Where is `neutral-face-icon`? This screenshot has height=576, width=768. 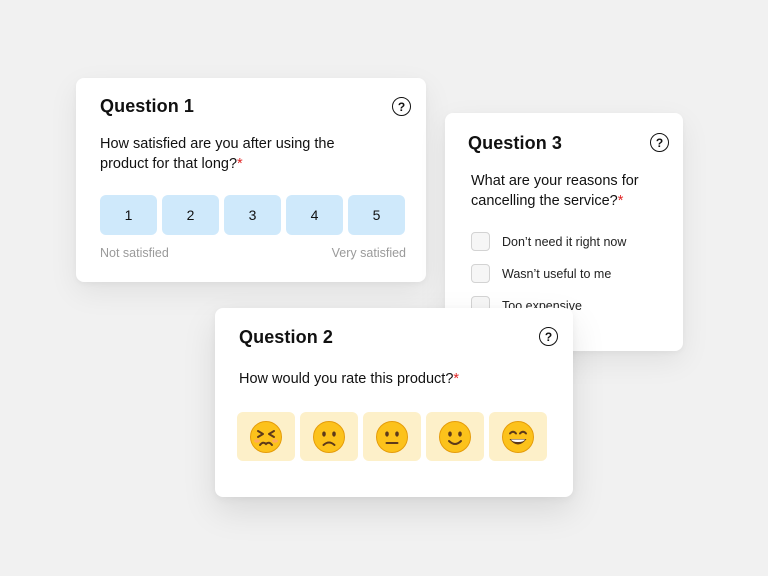 neutral-face-icon is located at coordinates (392, 436).